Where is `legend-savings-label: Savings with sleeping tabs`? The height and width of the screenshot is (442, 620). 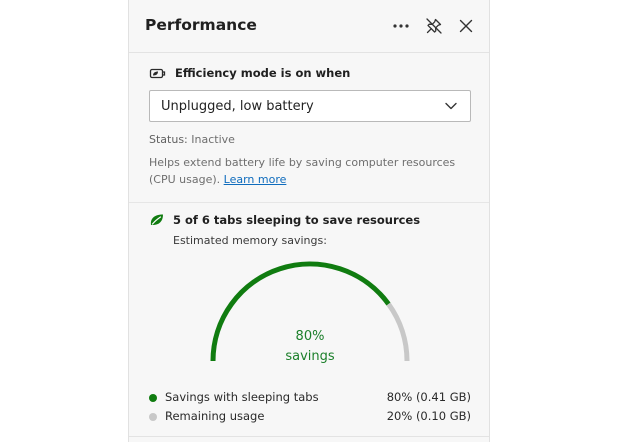
legend-savings-label: Savings with sleeping tabs is located at coordinates (242, 397).